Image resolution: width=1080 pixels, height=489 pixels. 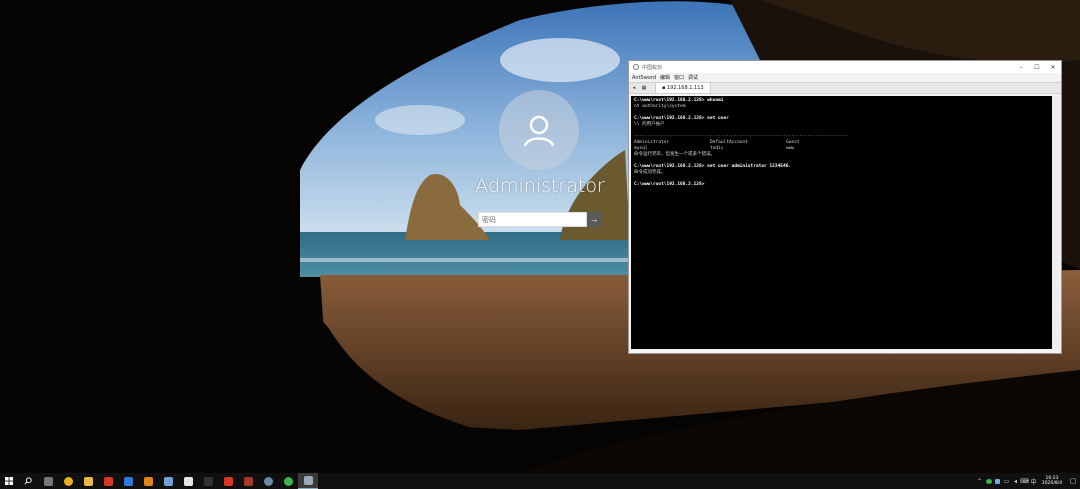 I want to click on menu-antsword: AntSword, so click(x=644, y=78).